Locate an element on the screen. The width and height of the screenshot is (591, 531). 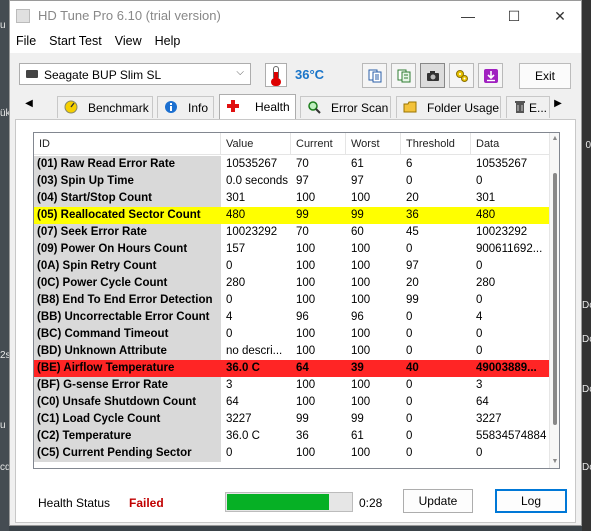
table-row: (0A) Spin Retry Count 0 100 100 97 0 is located at coordinates (292, 266).